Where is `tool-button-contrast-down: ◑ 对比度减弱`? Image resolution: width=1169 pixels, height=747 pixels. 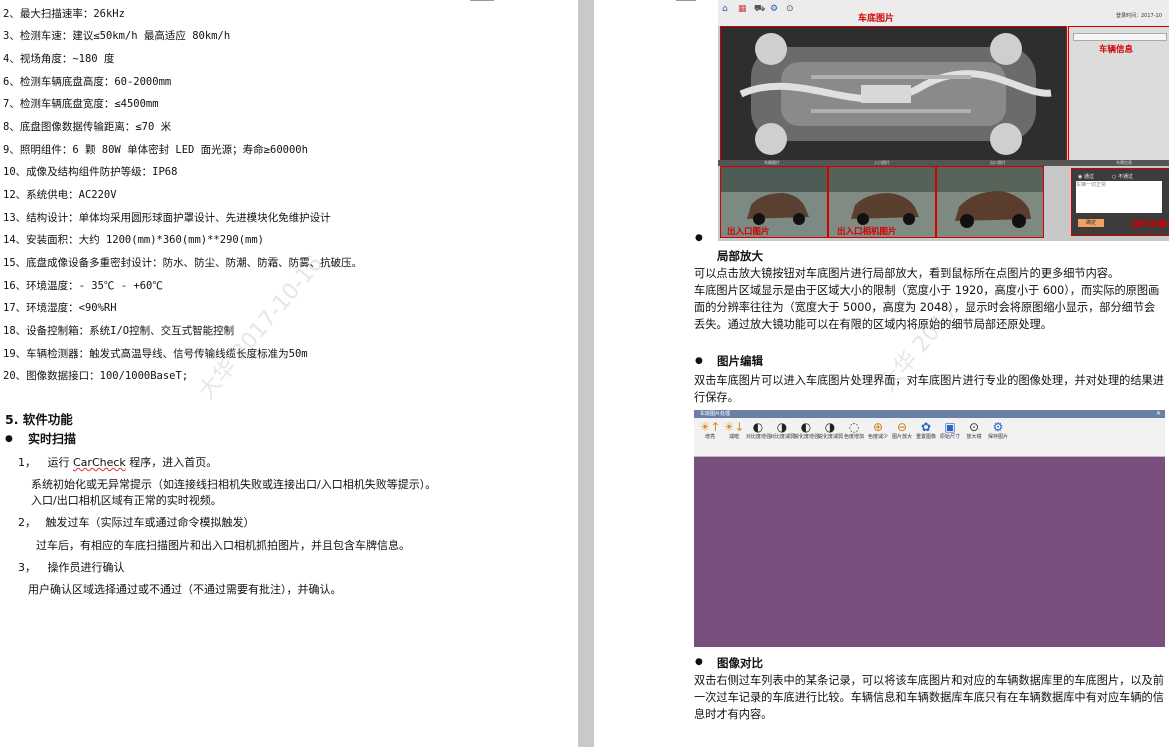 tool-button-contrast-down: ◑ 对比度减弱 is located at coordinates (783, 430).